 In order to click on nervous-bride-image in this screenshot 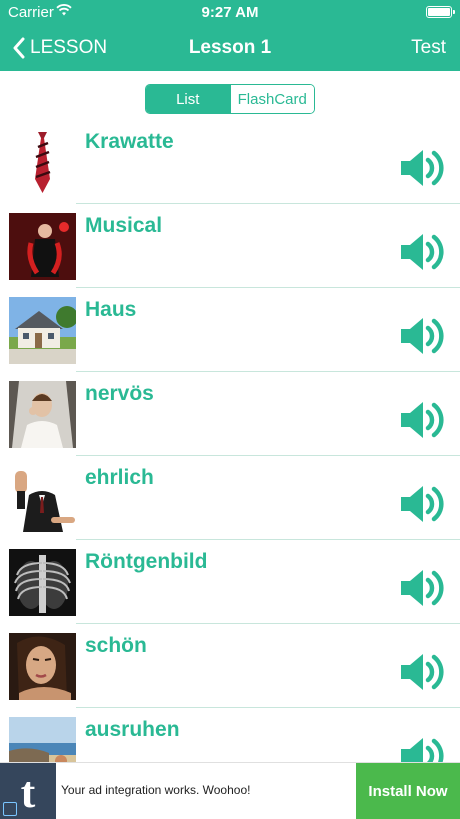, I will do `click(42, 414)`.